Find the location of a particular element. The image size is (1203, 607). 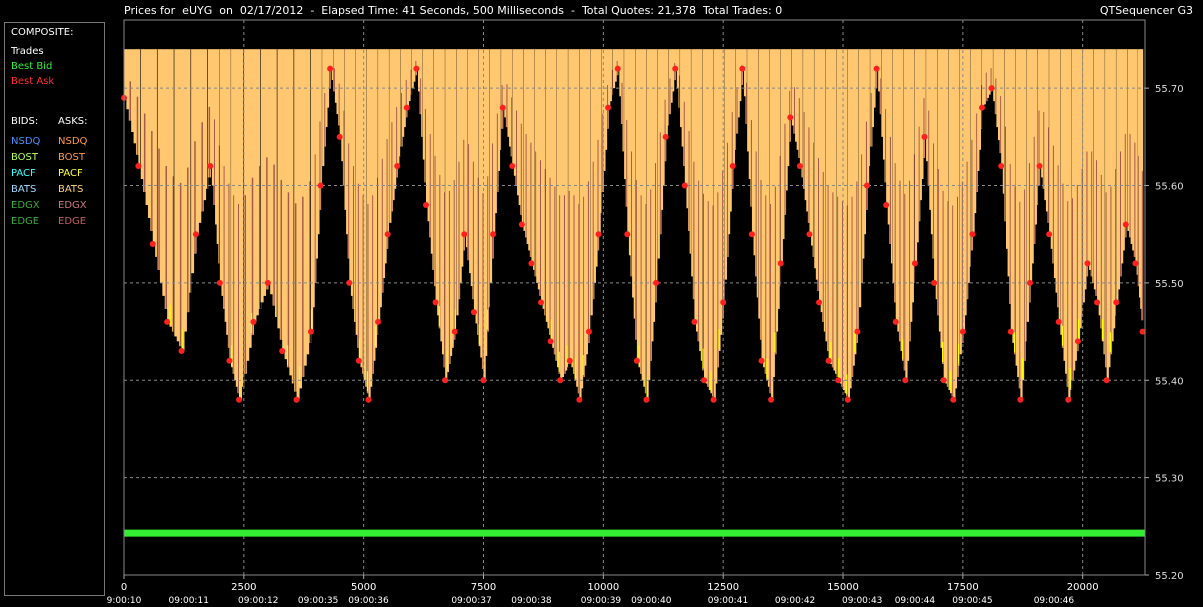

y-tick-label: 55.30 is located at coordinates (1169, 479).